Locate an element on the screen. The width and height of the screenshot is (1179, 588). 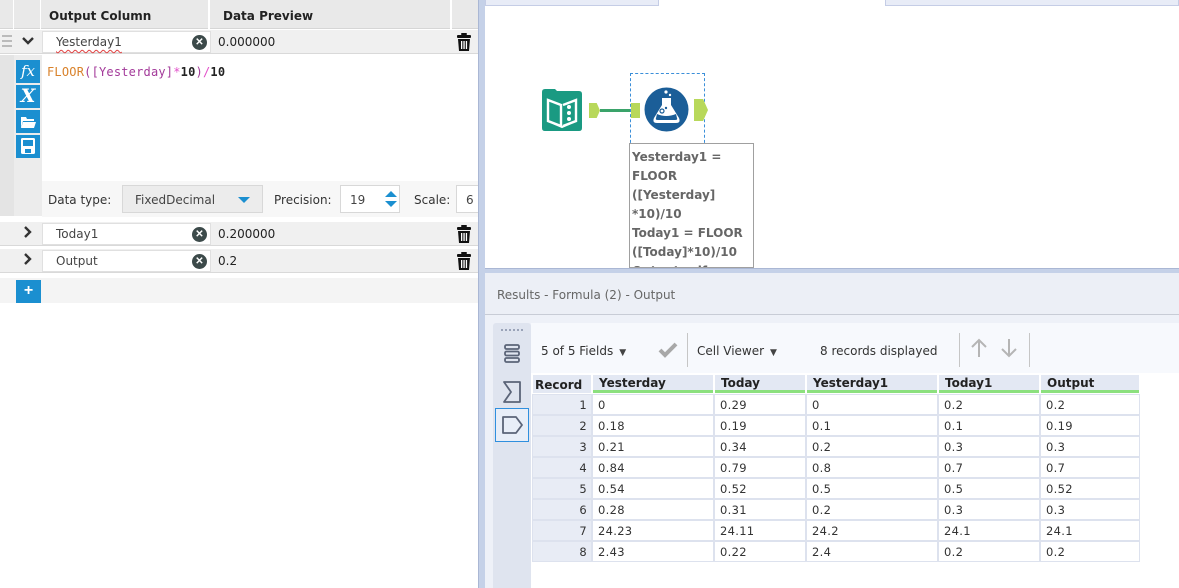
metadata-tag-icon is located at coordinates (512, 425).